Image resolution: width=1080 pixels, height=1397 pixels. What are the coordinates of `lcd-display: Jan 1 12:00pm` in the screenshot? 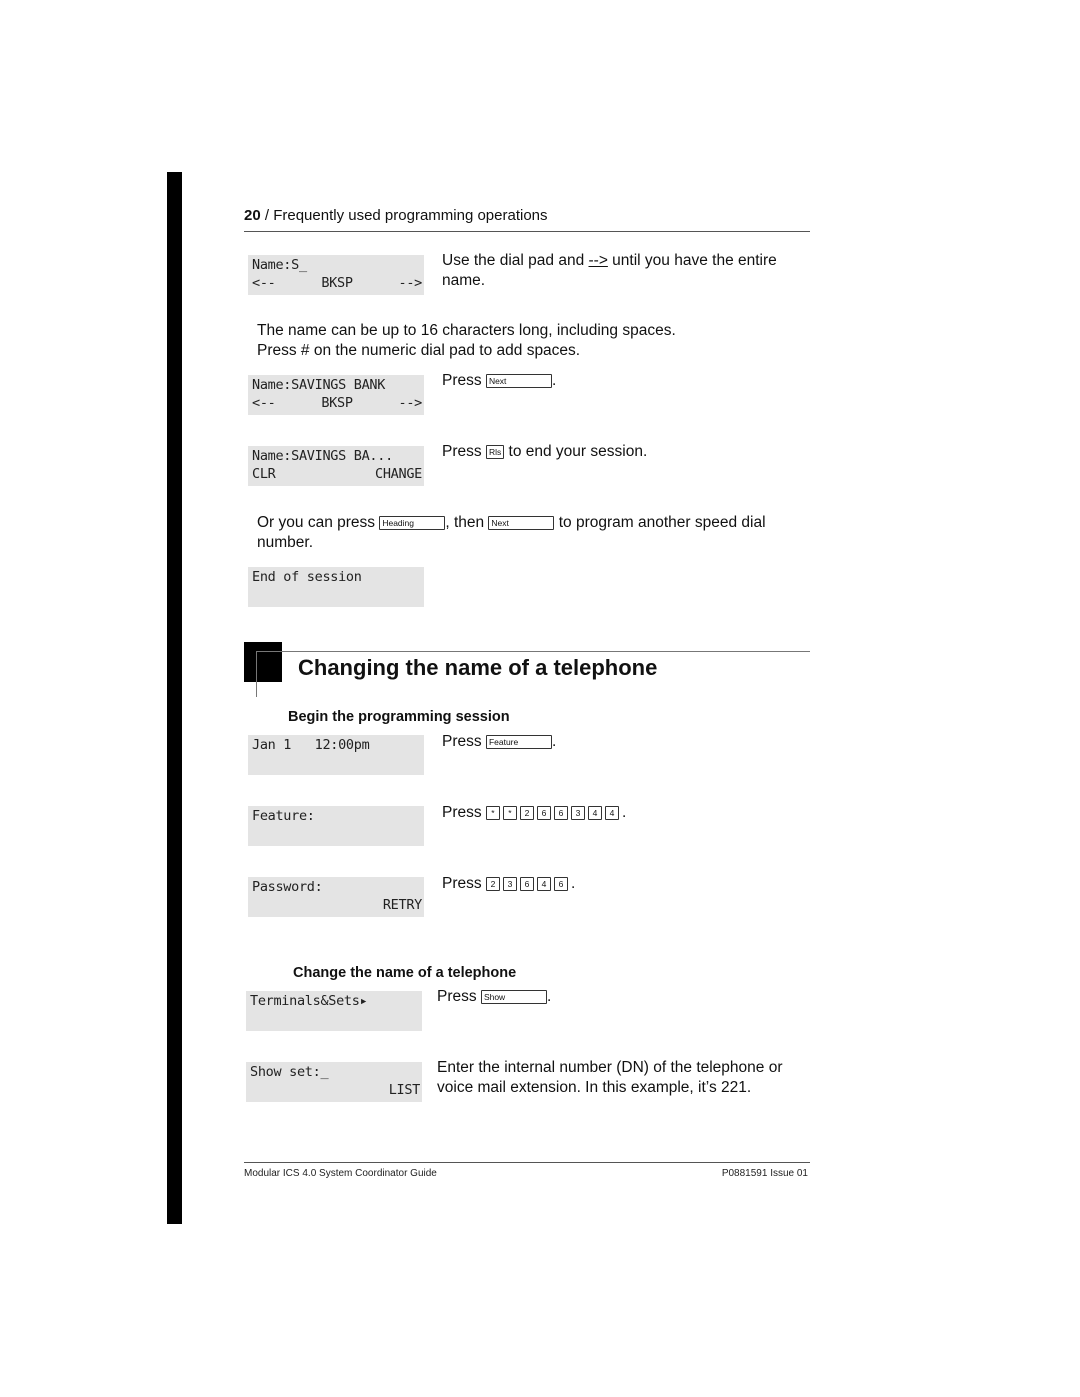 It's located at (336, 755).